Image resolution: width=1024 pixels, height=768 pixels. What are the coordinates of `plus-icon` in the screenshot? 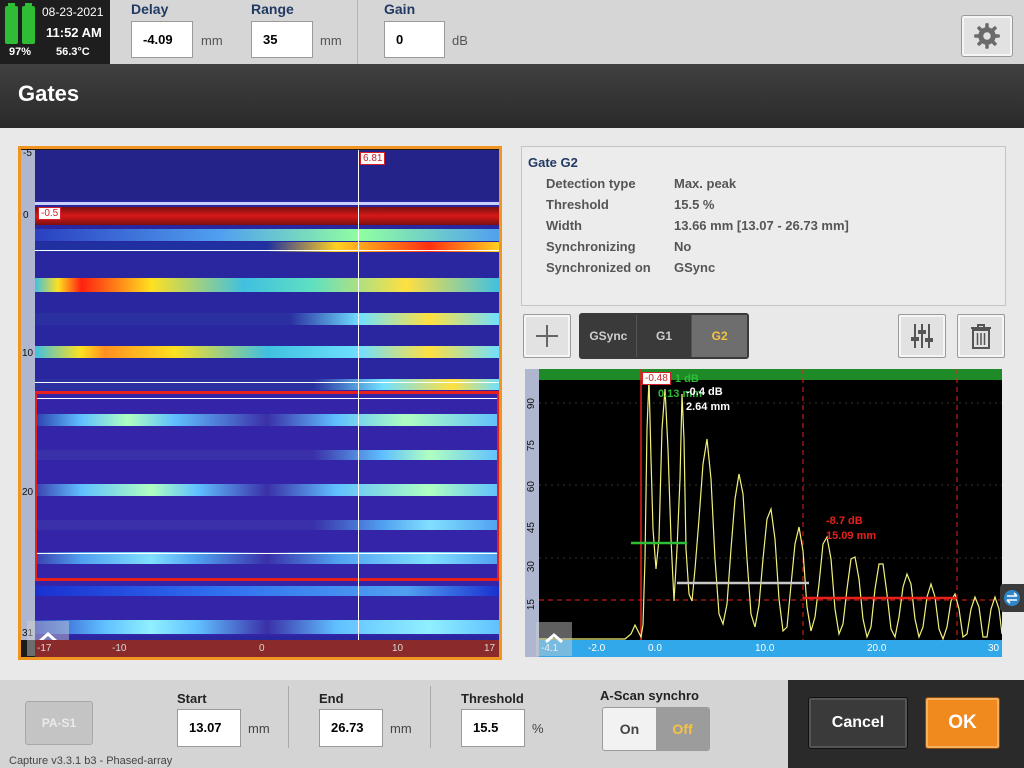 It's located at (547, 336).